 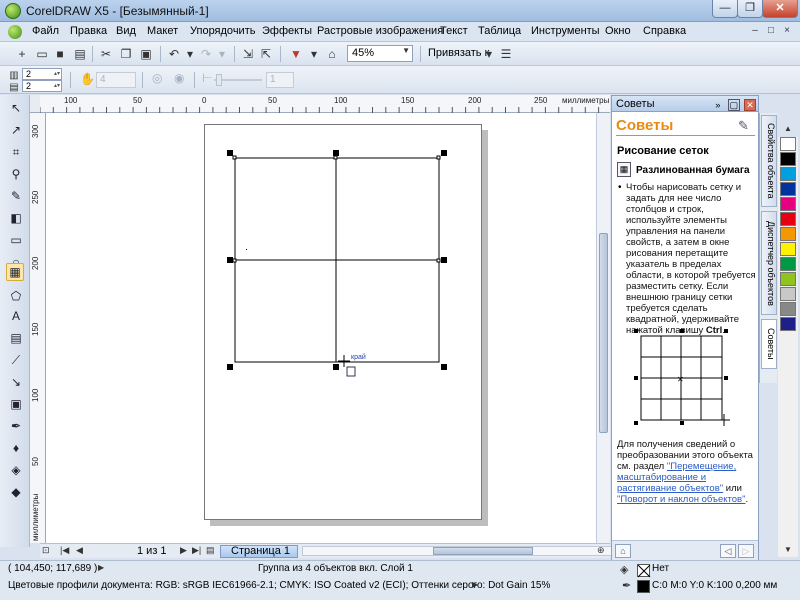 What do you see at coordinates (64, 550) in the screenshot?
I see `first-page-icon: |◀` at bounding box center [64, 550].